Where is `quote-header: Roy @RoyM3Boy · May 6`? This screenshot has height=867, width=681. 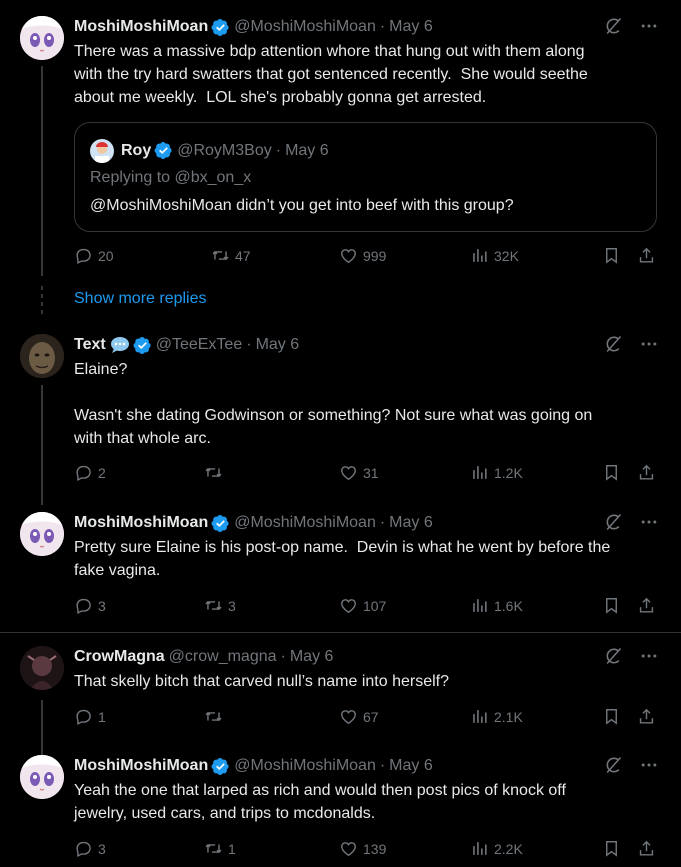
quote-header: Roy @RoyM3Boy · May 6 is located at coordinates (225, 150).